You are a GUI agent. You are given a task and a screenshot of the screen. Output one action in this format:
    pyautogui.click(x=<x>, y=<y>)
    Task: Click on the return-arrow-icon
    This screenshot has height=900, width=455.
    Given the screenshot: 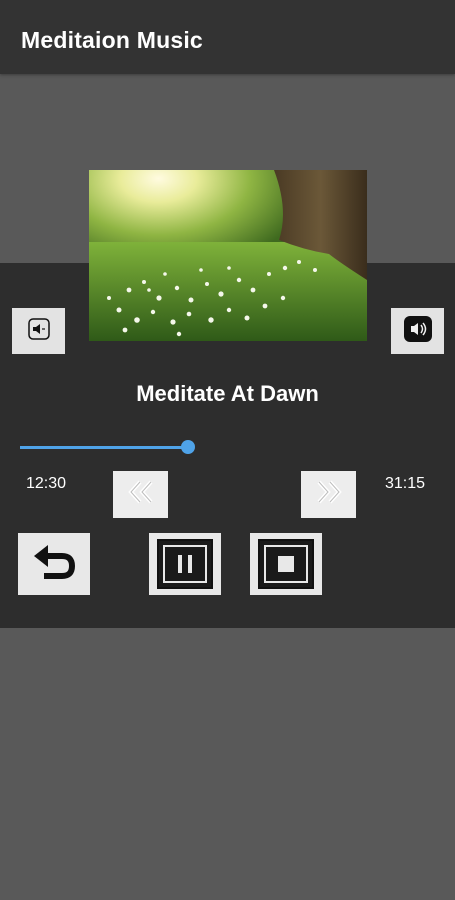 What is the action you would take?
    pyautogui.click(x=54, y=564)
    